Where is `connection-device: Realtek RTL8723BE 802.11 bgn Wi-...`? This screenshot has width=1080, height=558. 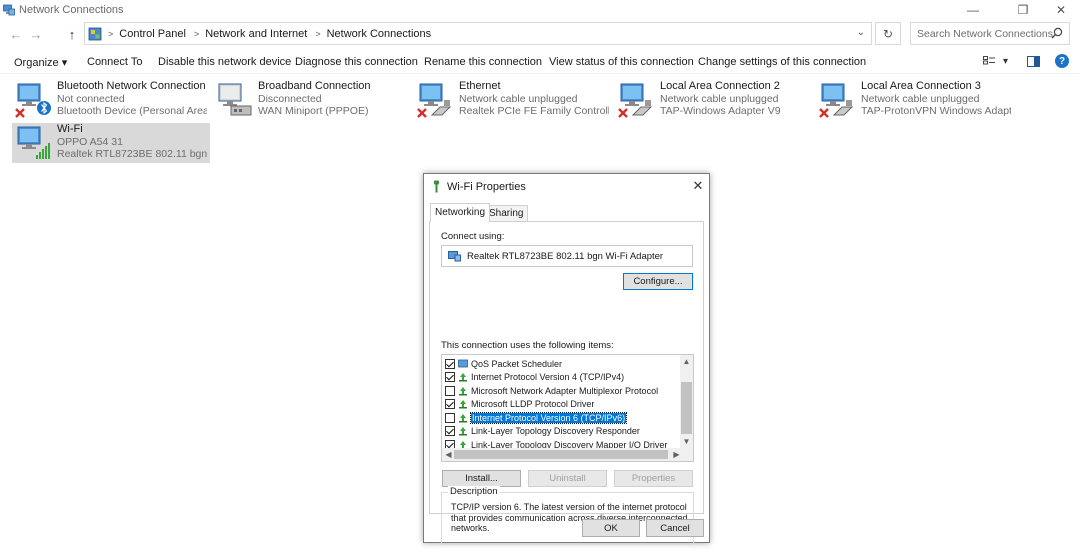 connection-device: Realtek RTL8723BE 802.11 bgn Wi-... is located at coordinates (132, 154).